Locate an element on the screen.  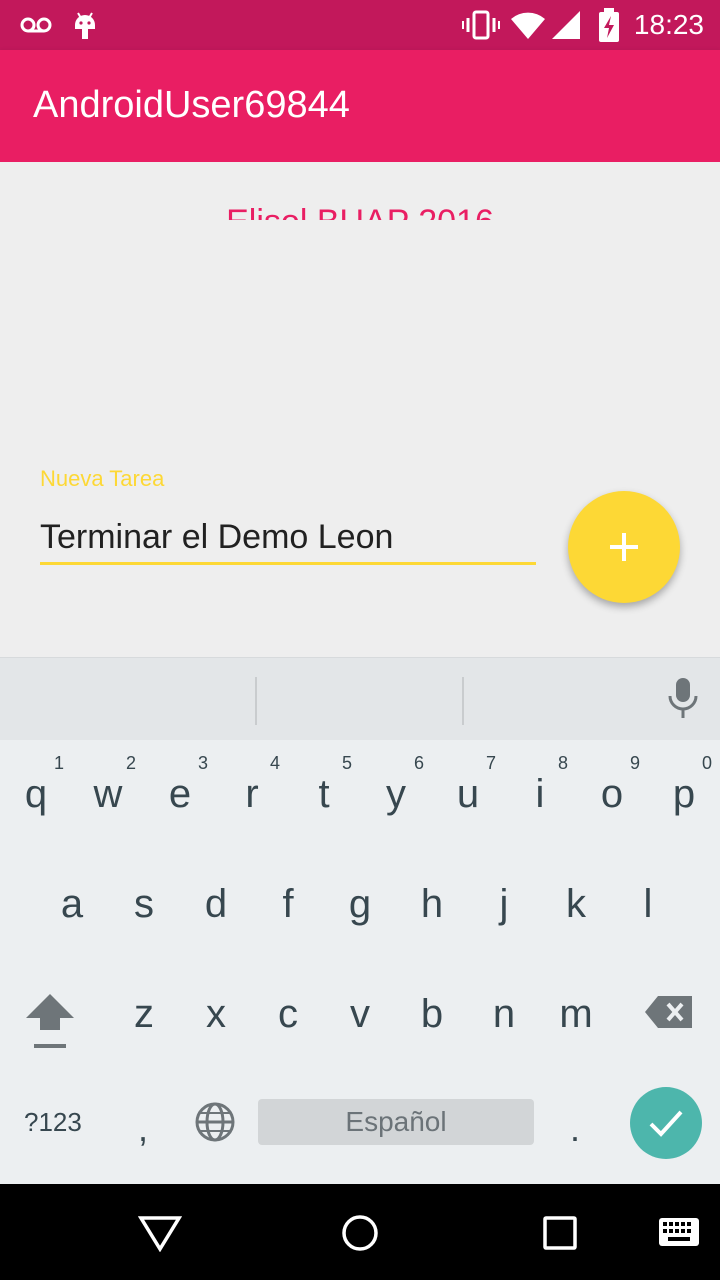
key-hint: 7 is located at coordinates (490, 763).